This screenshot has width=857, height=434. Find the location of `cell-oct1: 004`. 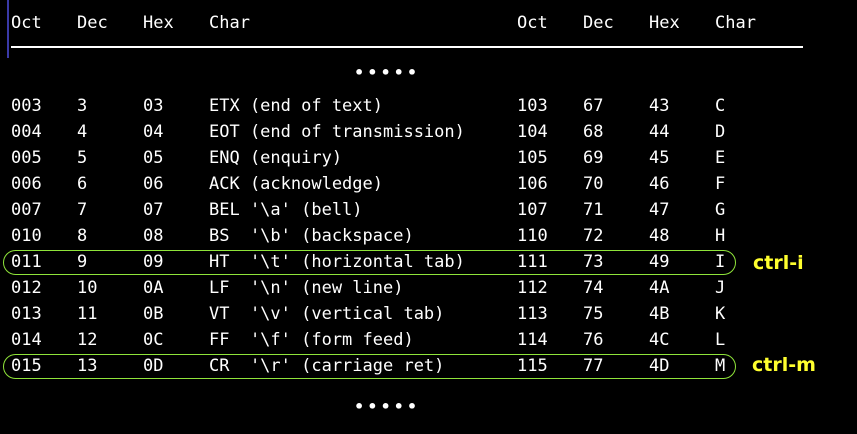

cell-oct1: 004 is located at coordinates (26, 132).